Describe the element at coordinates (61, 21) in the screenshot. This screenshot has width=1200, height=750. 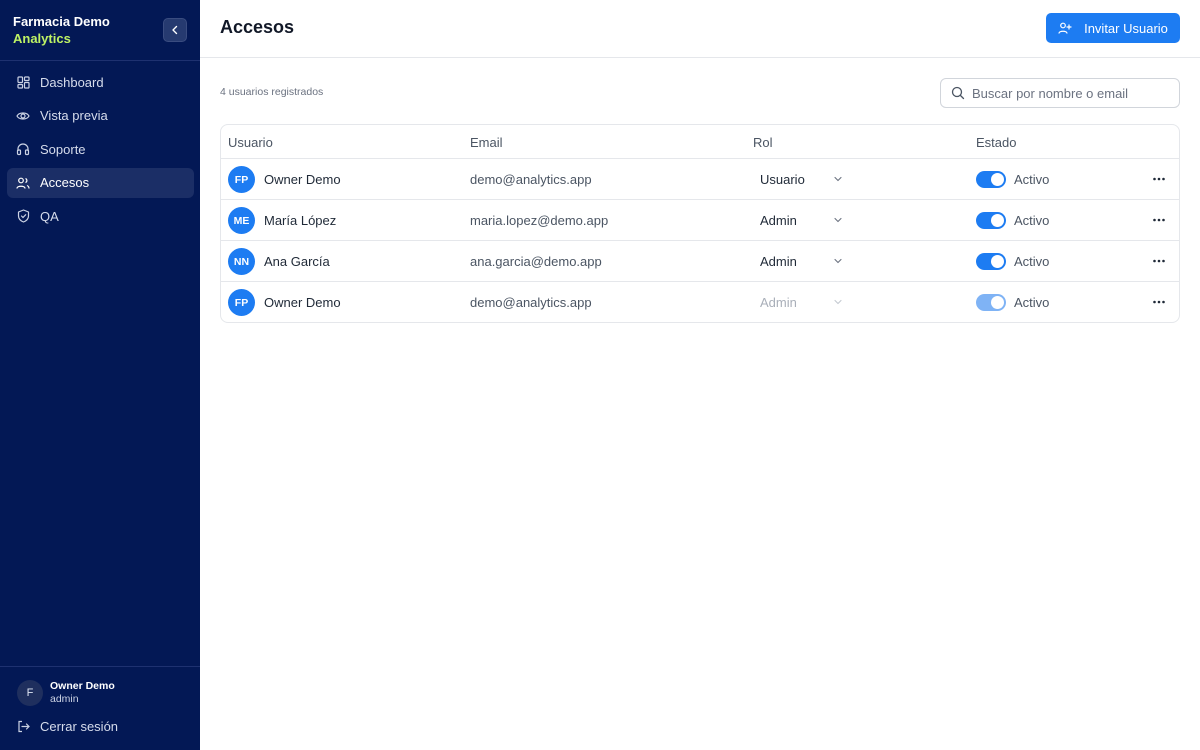
I see `brand-name: Farmacia Demo` at that location.